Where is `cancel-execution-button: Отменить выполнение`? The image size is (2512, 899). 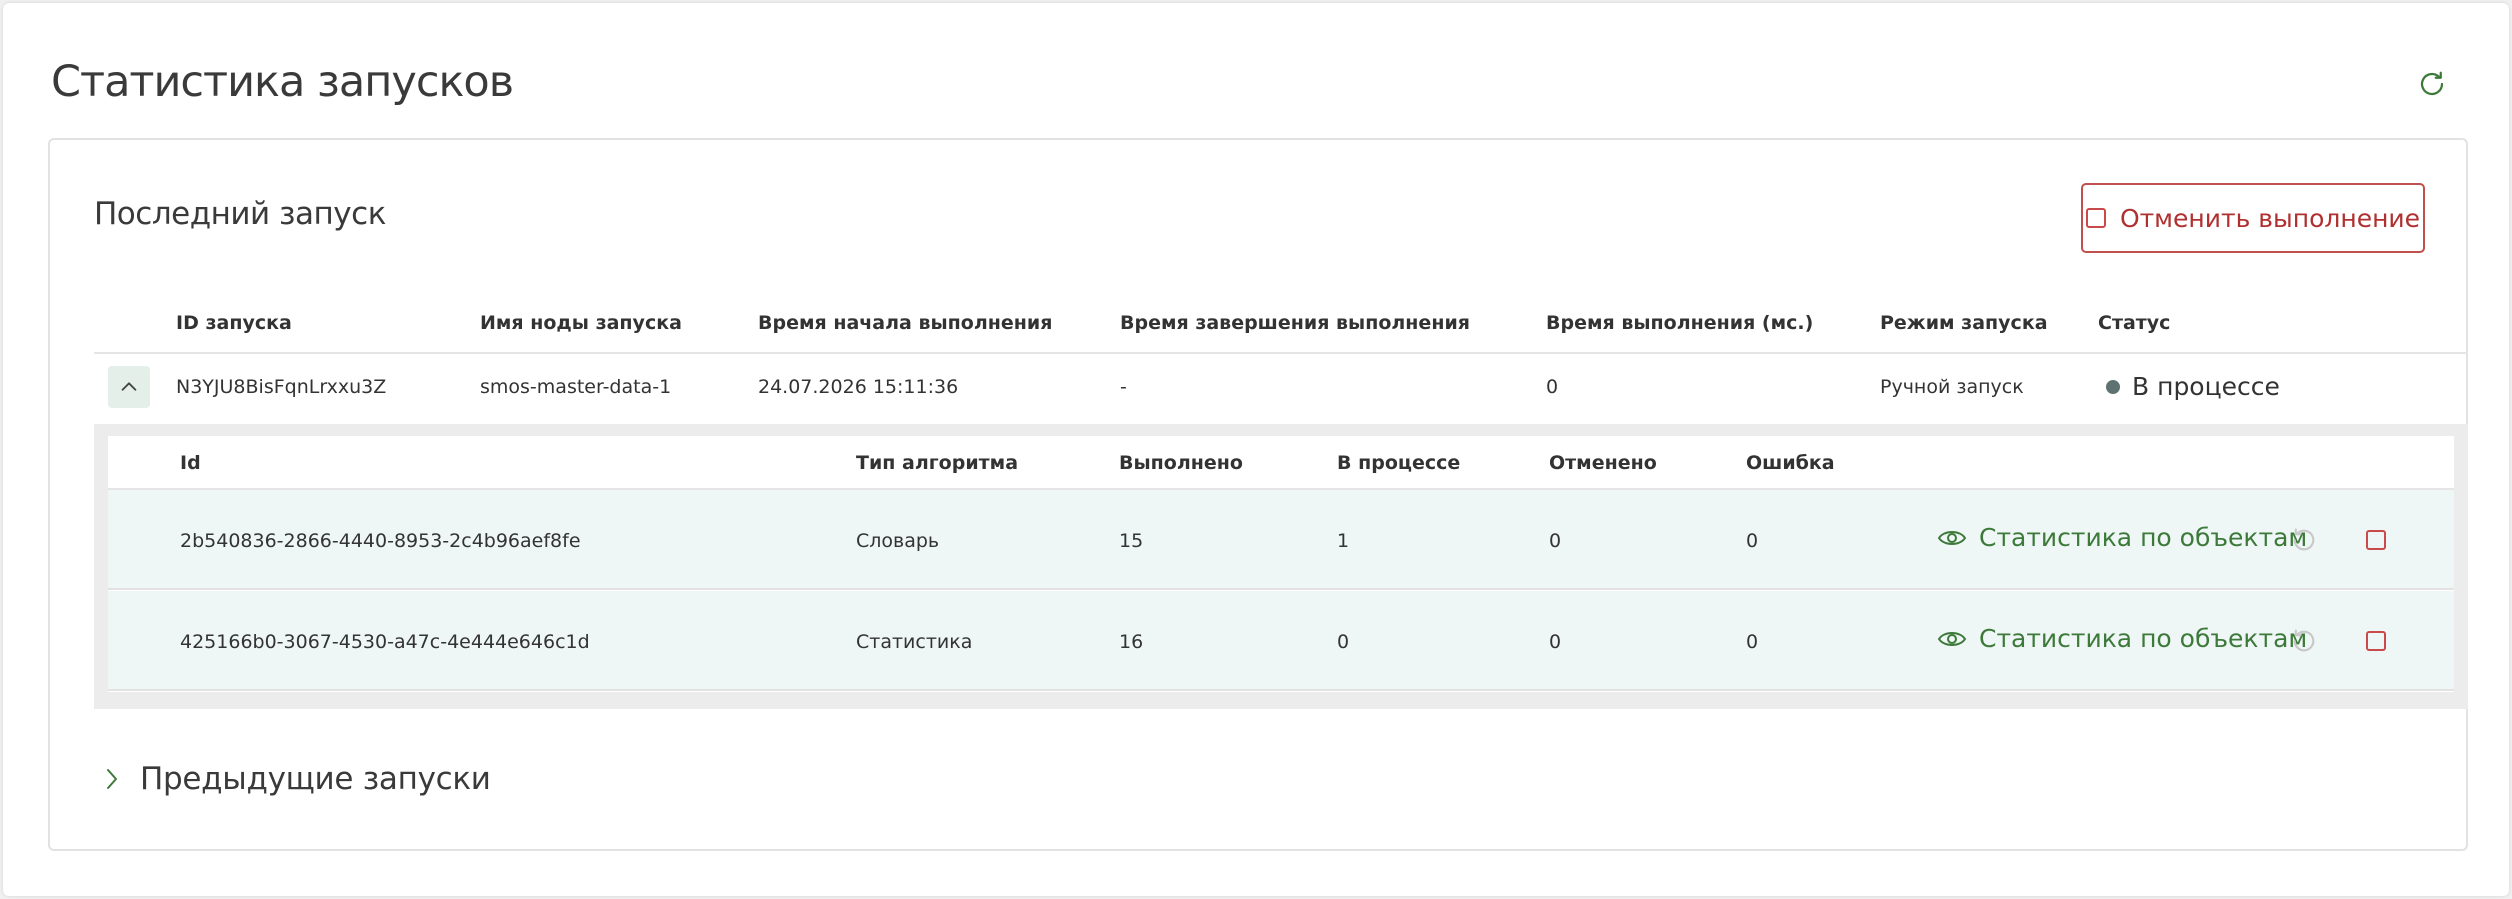 cancel-execution-button: Отменить выполнение is located at coordinates (2253, 218).